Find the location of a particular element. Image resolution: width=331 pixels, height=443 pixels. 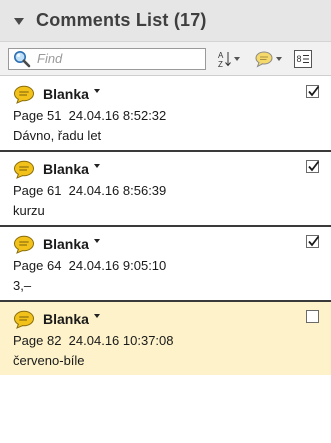

comments-toolbar: A Z is located at coordinates (165, 59).